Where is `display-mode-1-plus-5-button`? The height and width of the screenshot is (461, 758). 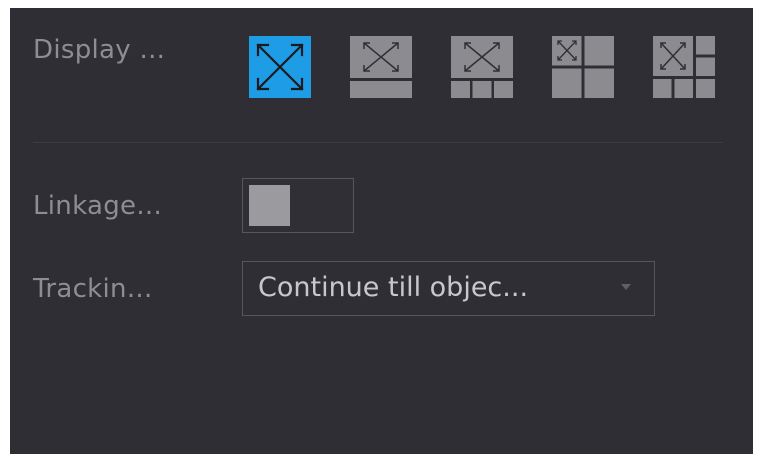 display-mode-1-plus-5-button is located at coordinates (684, 67).